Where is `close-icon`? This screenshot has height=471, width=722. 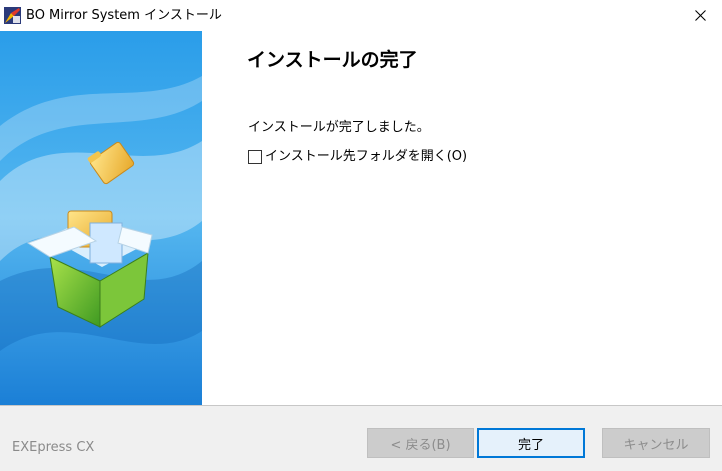 close-icon is located at coordinates (700, 15).